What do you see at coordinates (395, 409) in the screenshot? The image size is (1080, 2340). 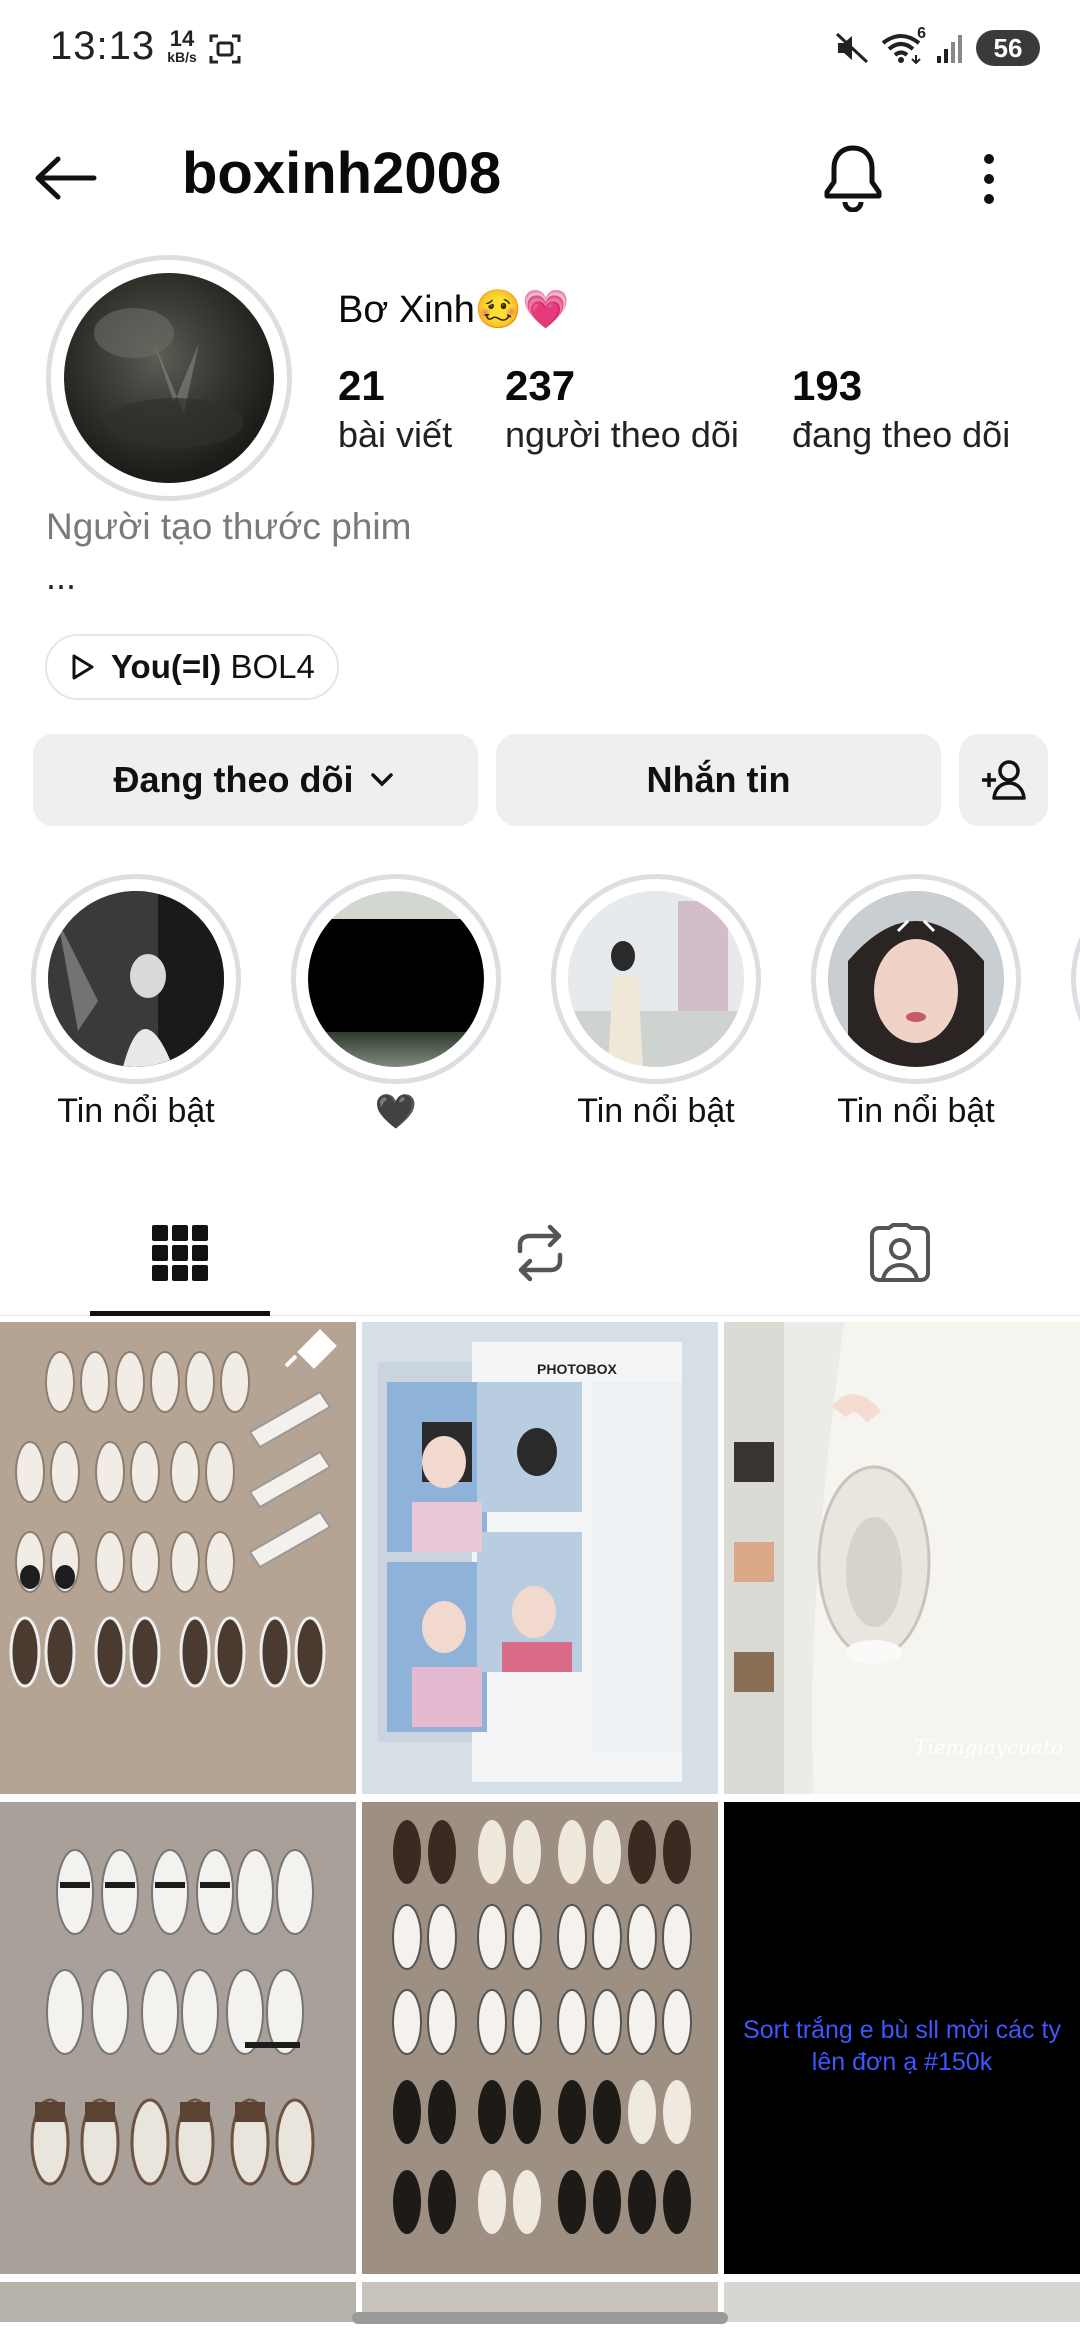 I see `stat-posts: 21 bài viết` at bounding box center [395, 409].